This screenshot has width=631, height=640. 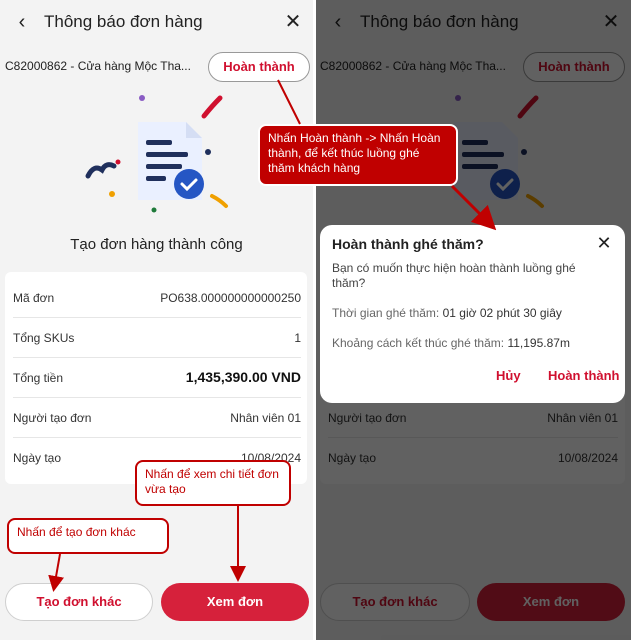 What do you see at coordinates (235, 602) in the screenshot?
I see `view-order-button: Xem đơn` at bounding box center [235, 602].